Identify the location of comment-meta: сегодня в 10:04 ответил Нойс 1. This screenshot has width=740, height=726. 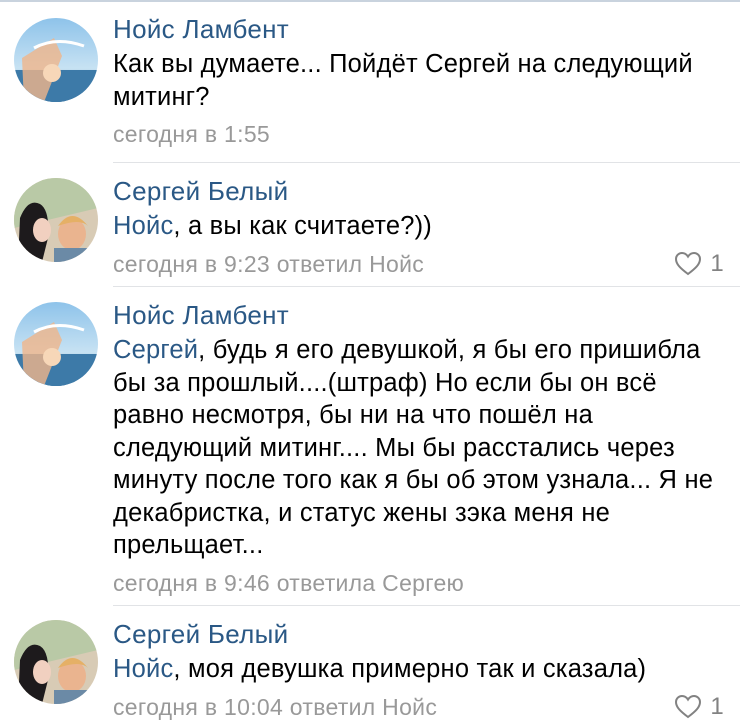
(419, 707).